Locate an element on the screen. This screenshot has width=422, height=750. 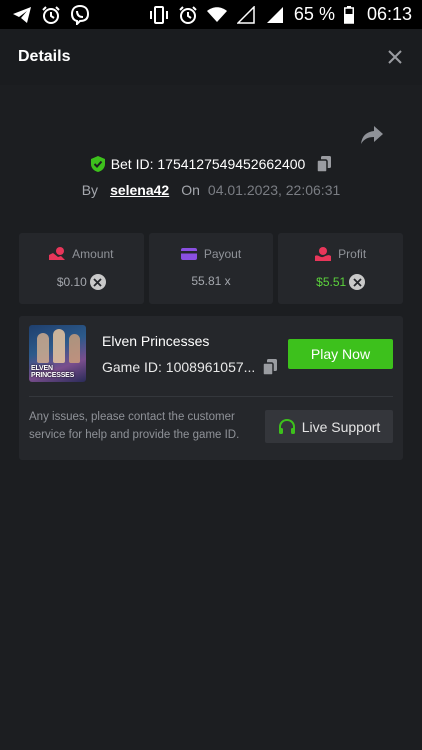
clock: 06:13 is located at coordinates (389, 14).